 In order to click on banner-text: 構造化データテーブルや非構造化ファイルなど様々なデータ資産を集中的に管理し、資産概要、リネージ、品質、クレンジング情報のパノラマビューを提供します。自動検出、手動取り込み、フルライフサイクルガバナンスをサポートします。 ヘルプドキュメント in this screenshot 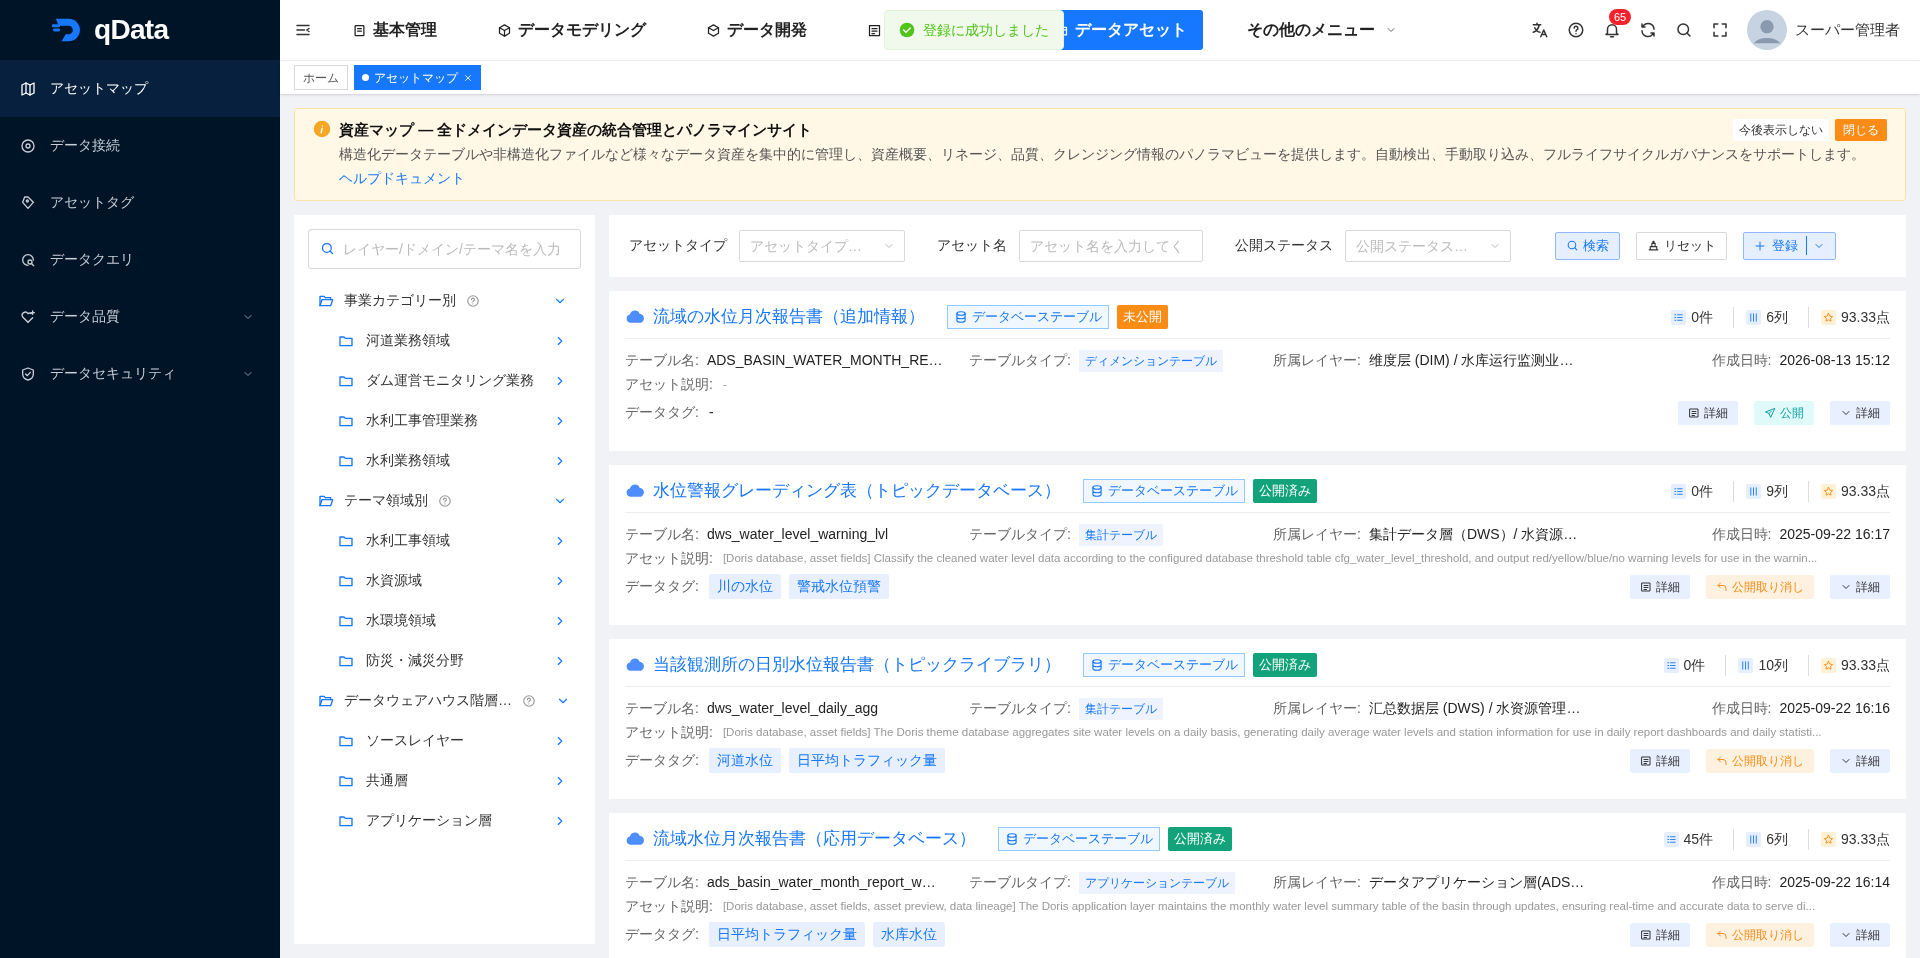, I will do `click(1102, 166)`.